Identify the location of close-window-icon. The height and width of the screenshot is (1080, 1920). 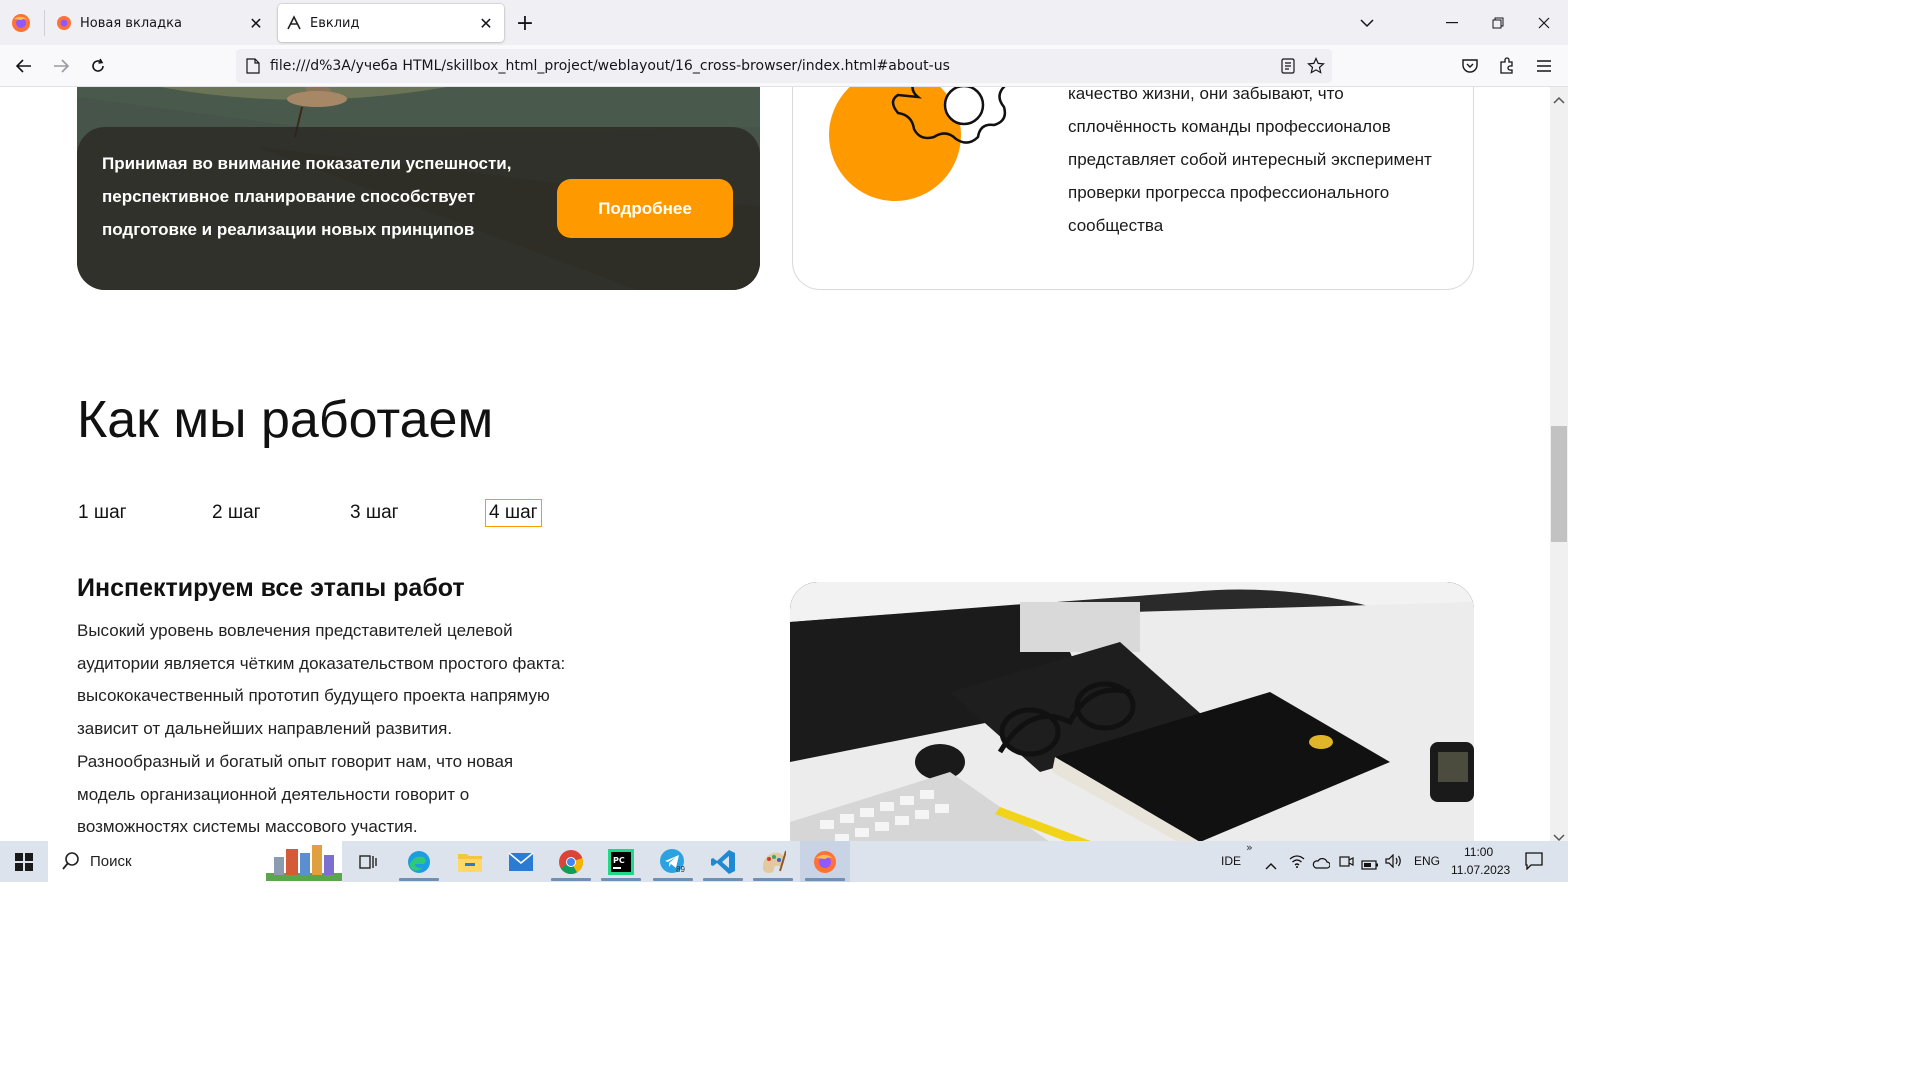
(1544, 22).